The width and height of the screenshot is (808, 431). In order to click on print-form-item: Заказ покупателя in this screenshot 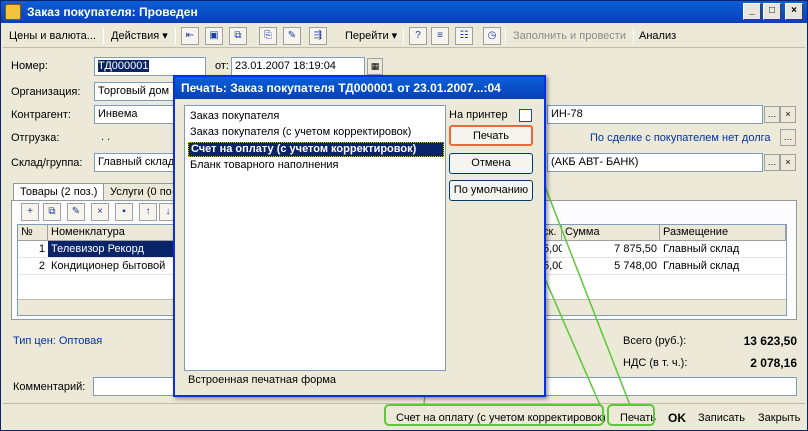, I will do `click(234, 117)`.